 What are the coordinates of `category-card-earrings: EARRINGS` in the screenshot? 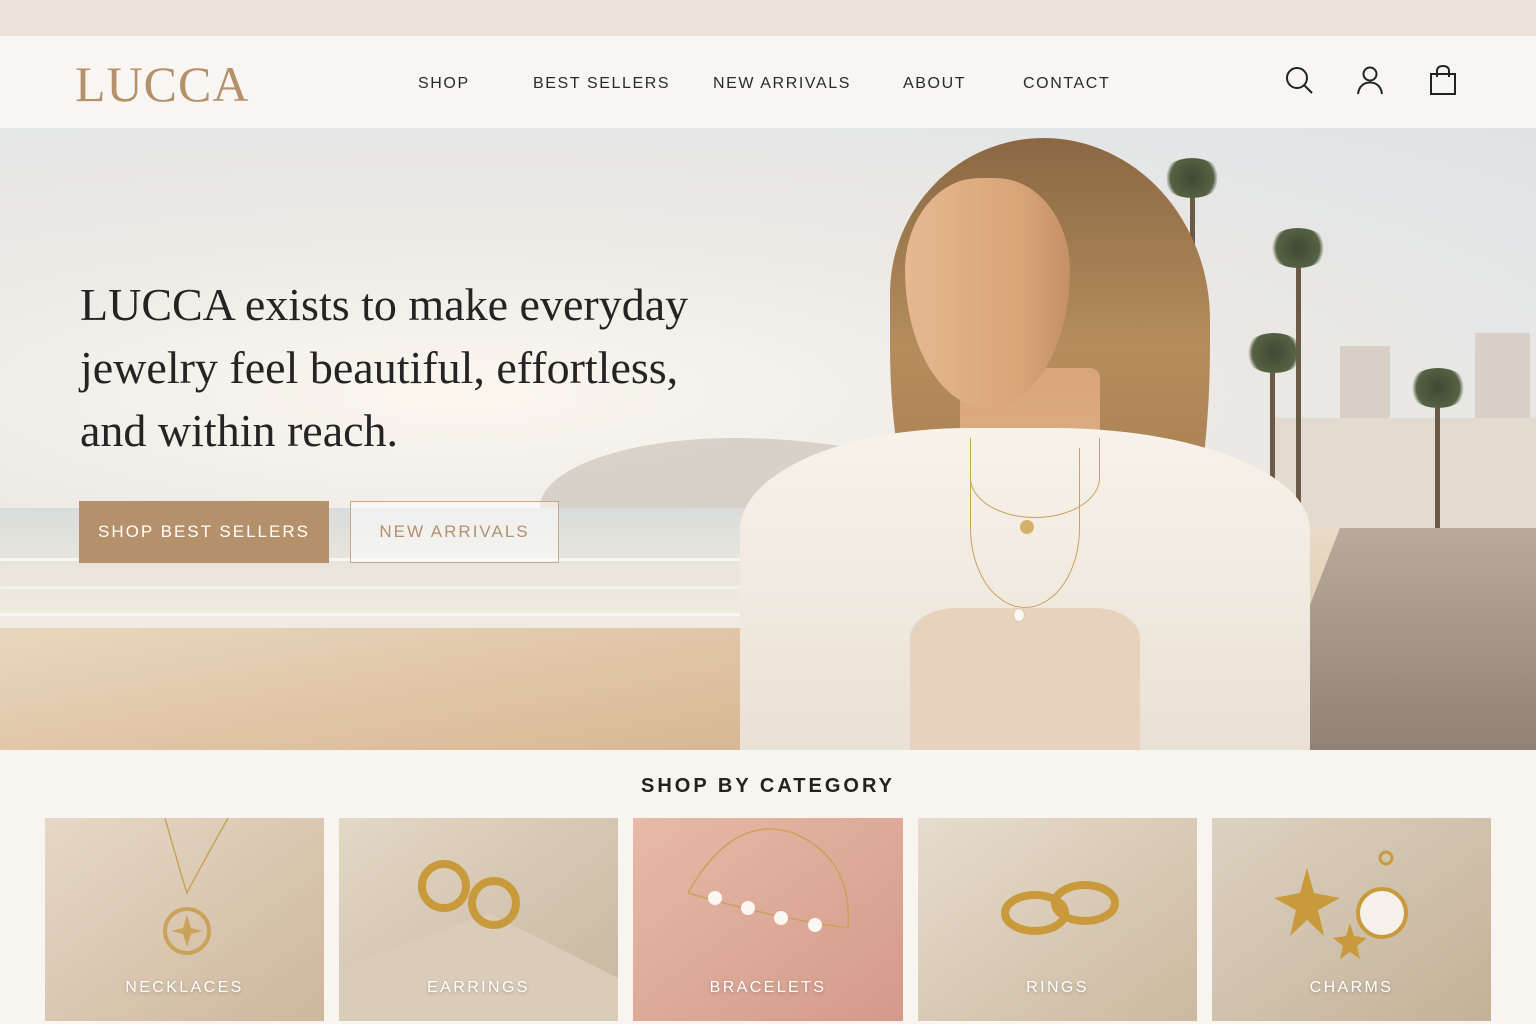 It's located at (478, 919).